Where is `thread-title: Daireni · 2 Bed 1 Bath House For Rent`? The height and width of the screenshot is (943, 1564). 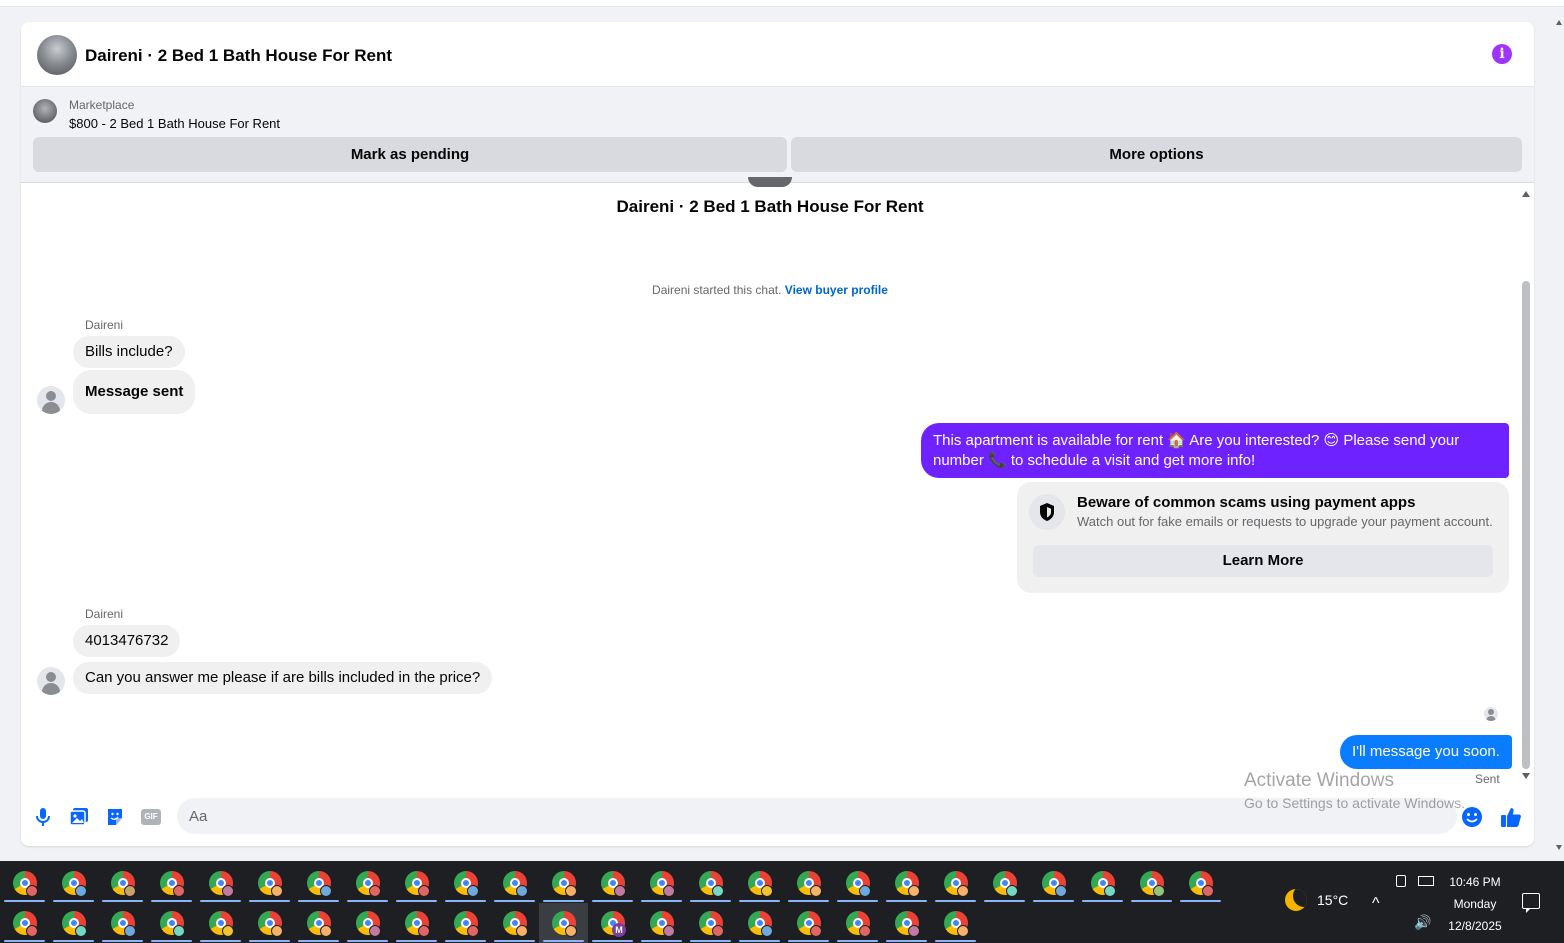 thread-title: Daireni · 2 Bed 1 Bath House For Rent is located at coordinates (770, 206).